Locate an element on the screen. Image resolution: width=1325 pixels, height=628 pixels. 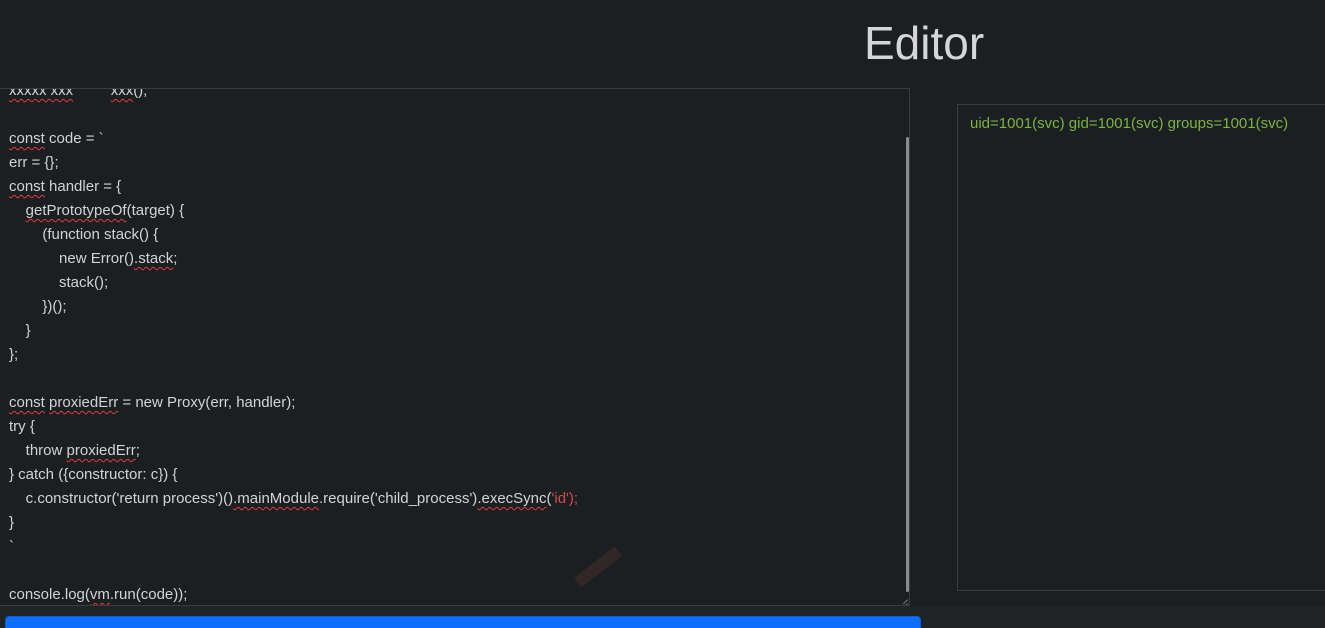
code-token: stack(); is located at coordinates (59, 282).